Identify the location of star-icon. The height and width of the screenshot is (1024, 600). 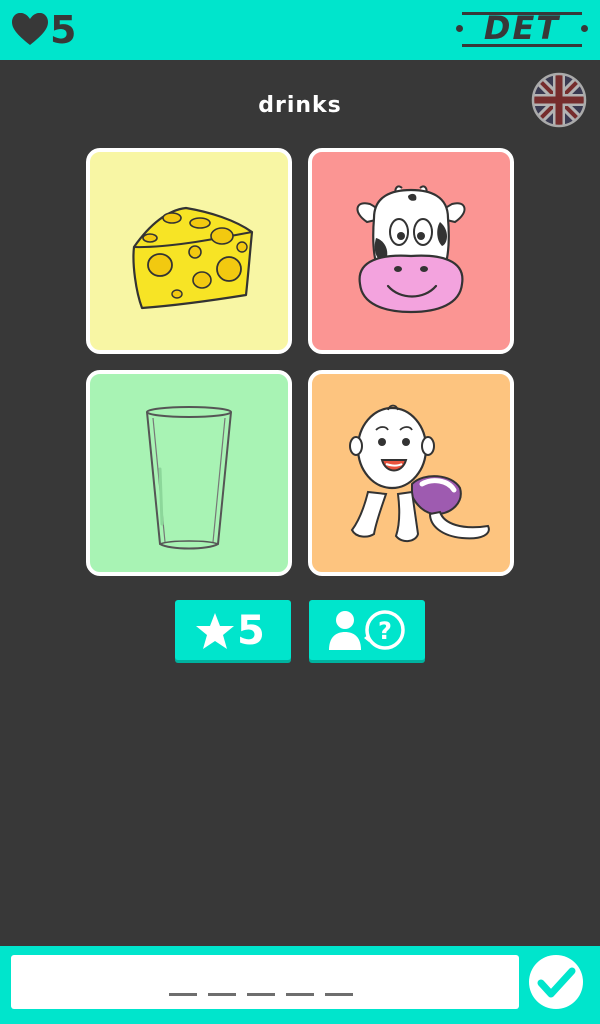
(215, 631).